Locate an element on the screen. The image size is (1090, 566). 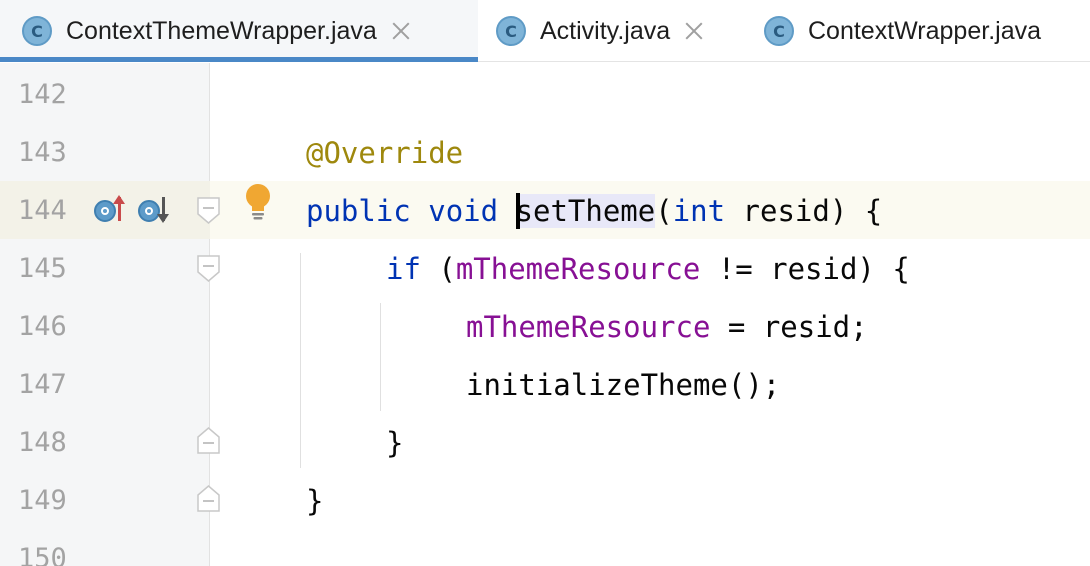
line-number: 146 is located at coordinates (42, 326).